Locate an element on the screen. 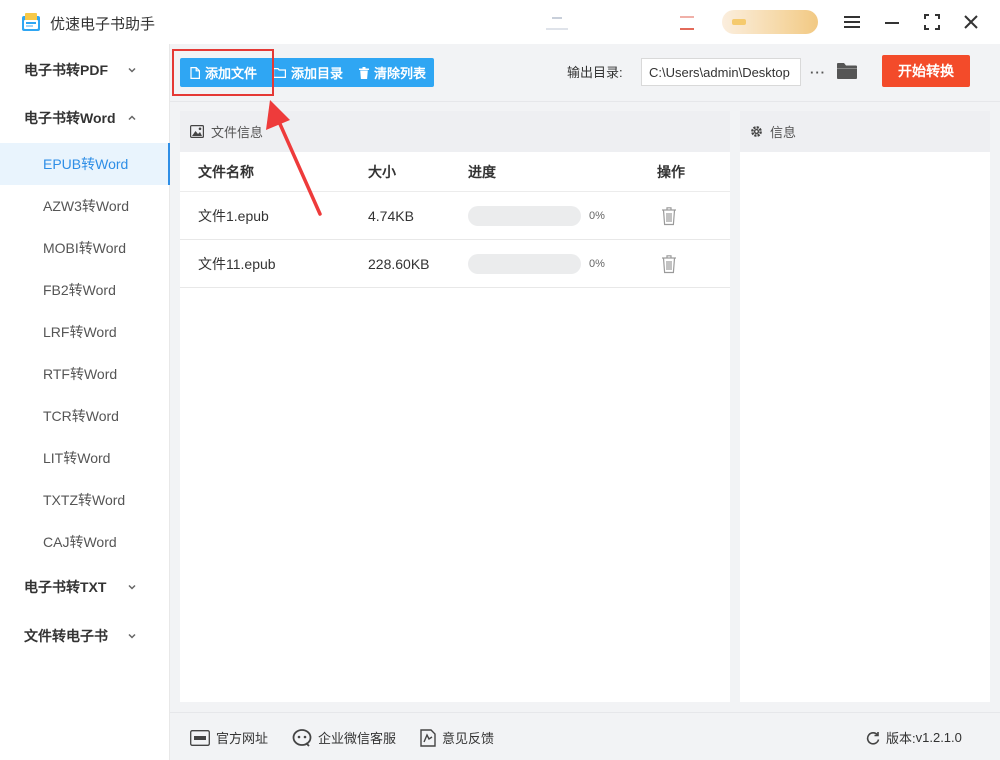 Image resolution: width=1000 pixels, height=760 pixels. clear-list-label: 清除列表 is located at coordinates (400, 73).